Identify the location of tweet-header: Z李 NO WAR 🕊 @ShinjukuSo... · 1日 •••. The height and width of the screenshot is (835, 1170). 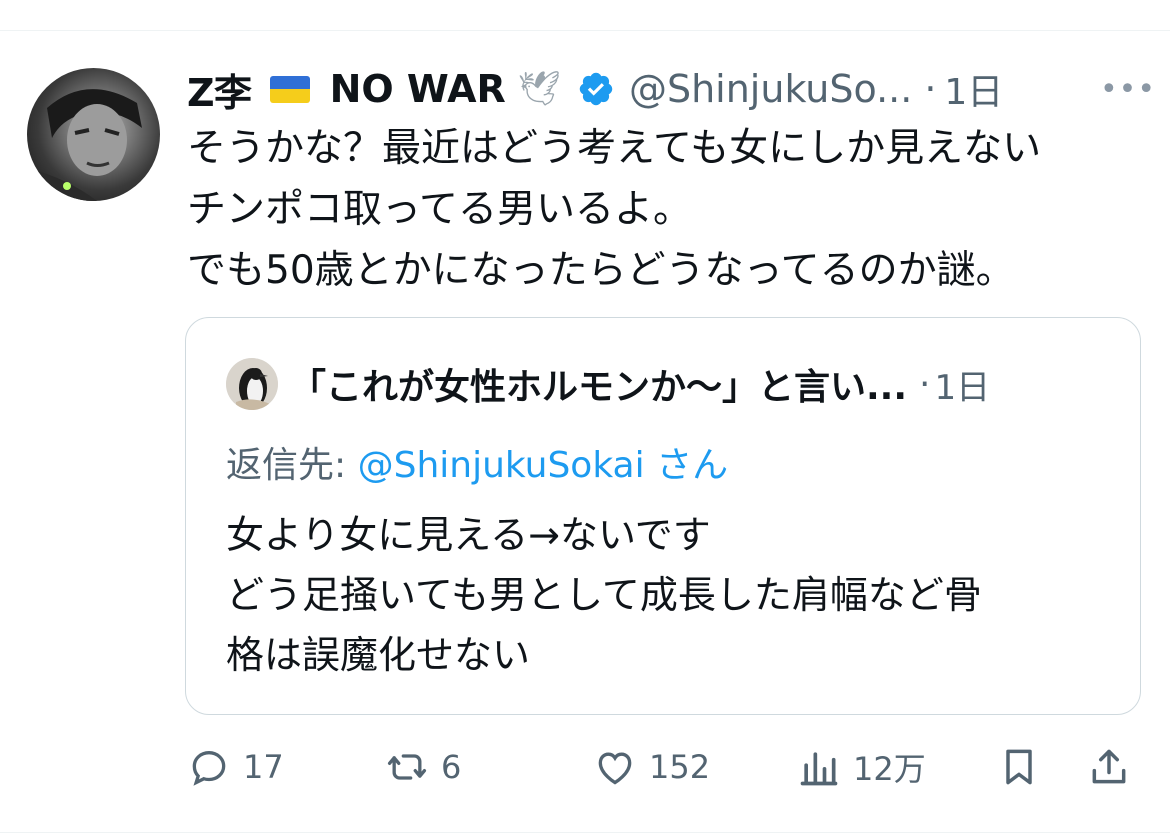
(671, 89).